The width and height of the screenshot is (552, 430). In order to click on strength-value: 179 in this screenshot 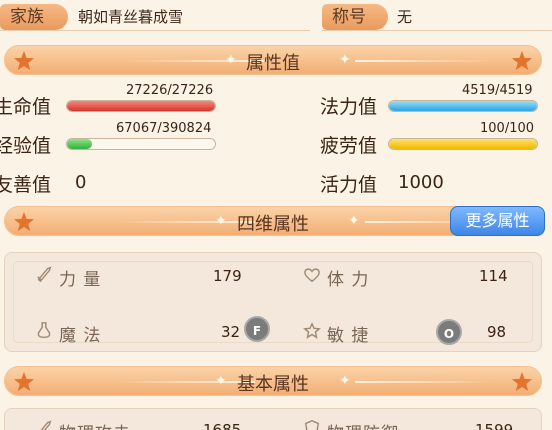, I will do `click(227, 276)`.